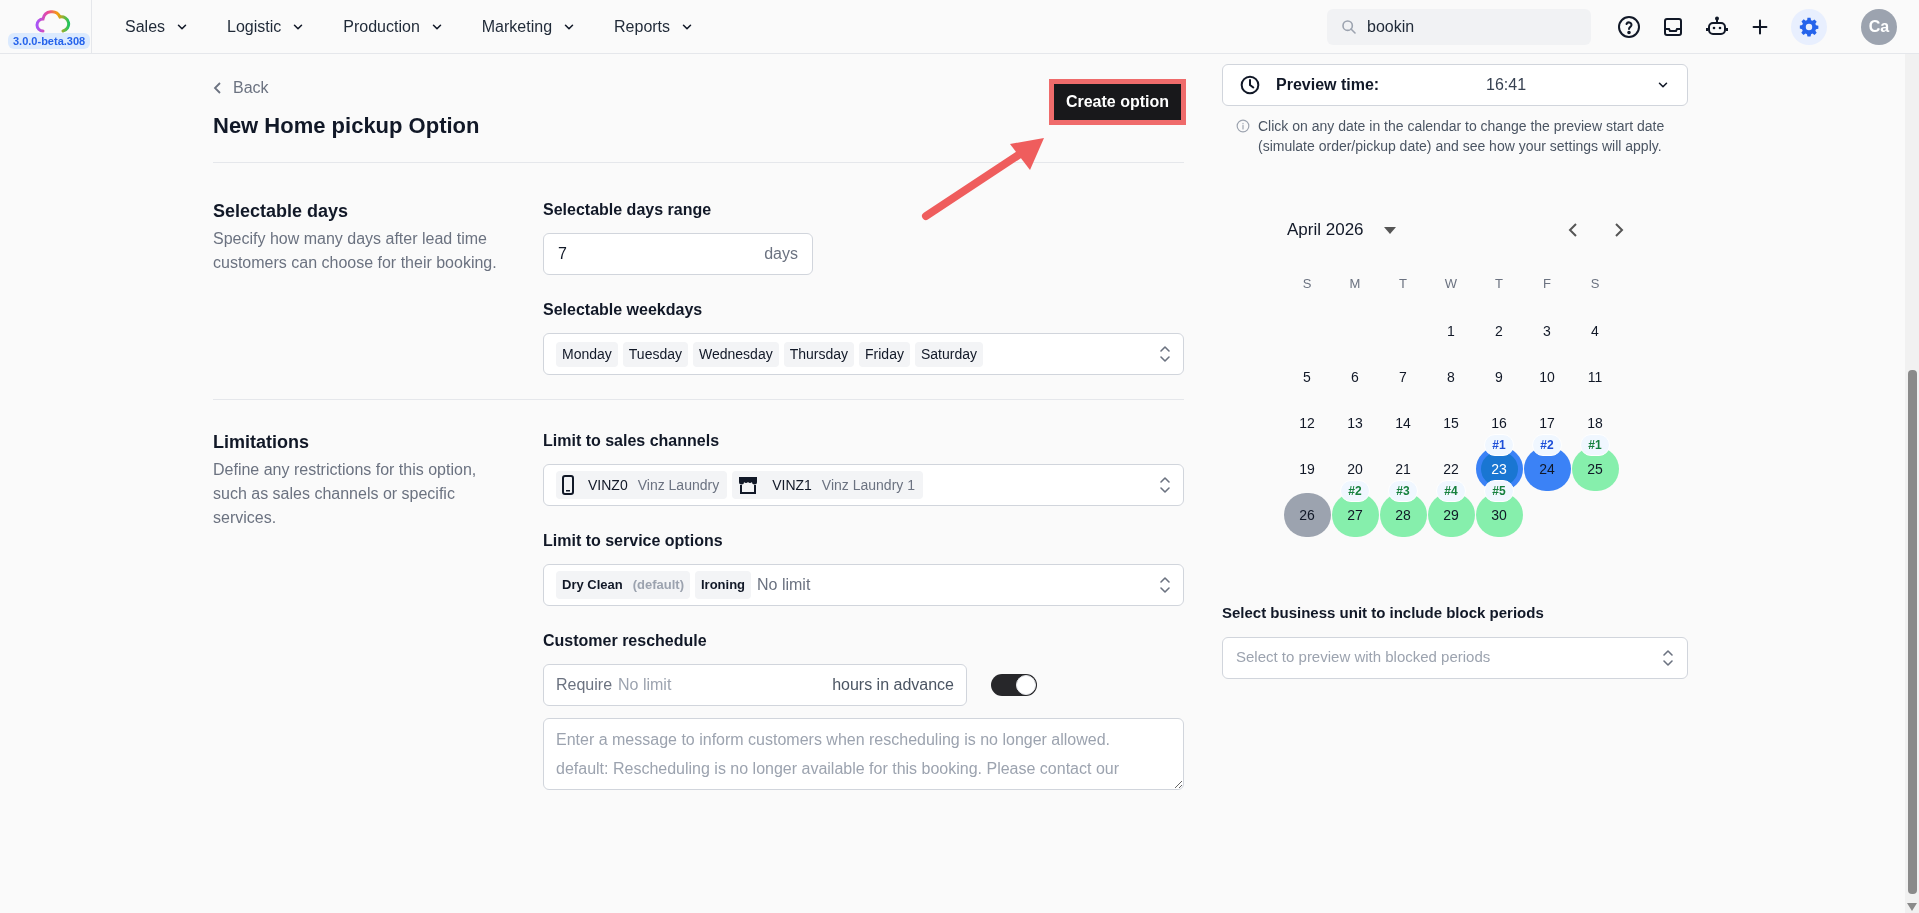 This screenshot has width=1919, height=913. I want to click on channel-name: Vinz Laundry, so click(678, 485).